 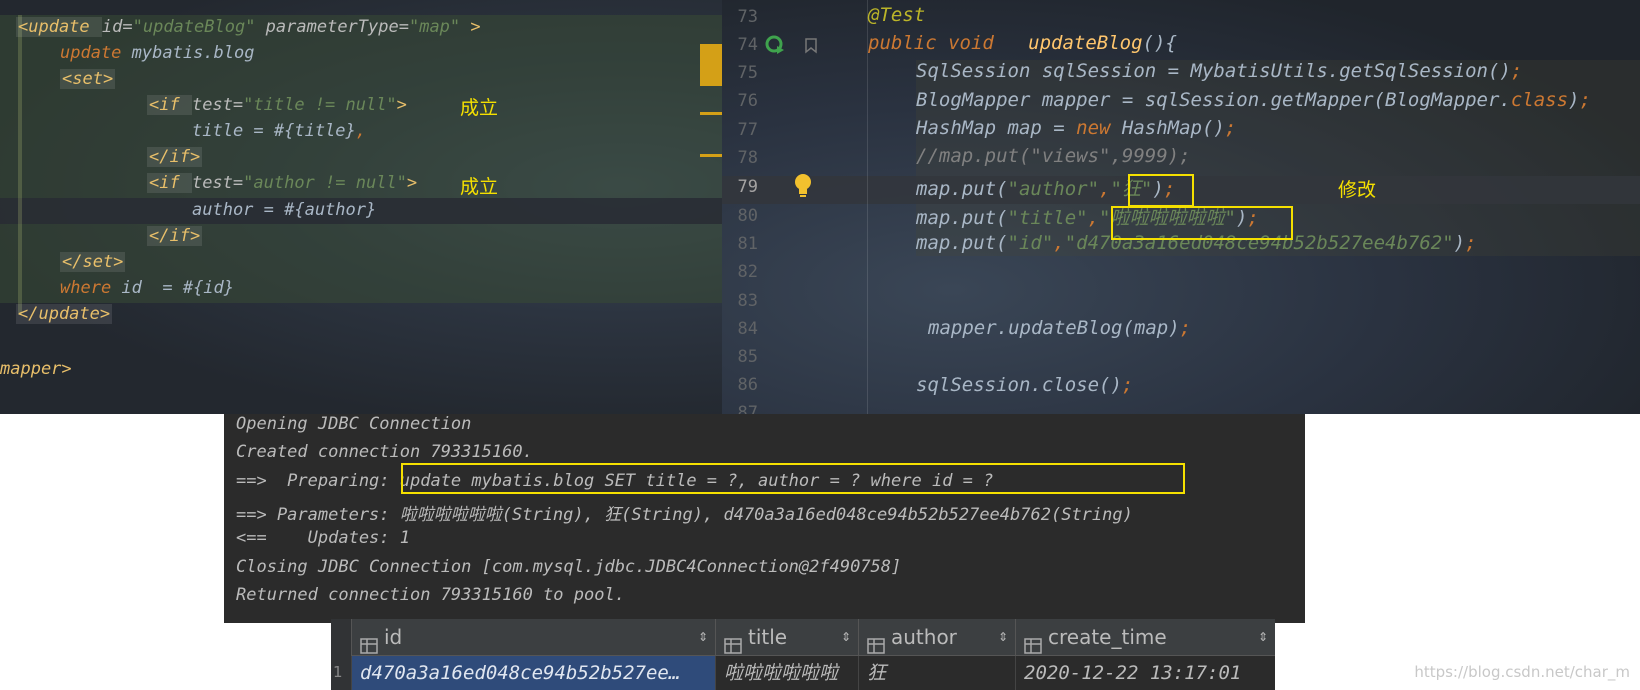 What do you see at coordinates (786, 673) in the screenshot?
I see `table-cell-title: 啦啦啦啦啦啦` at bounding box center [786, 673].